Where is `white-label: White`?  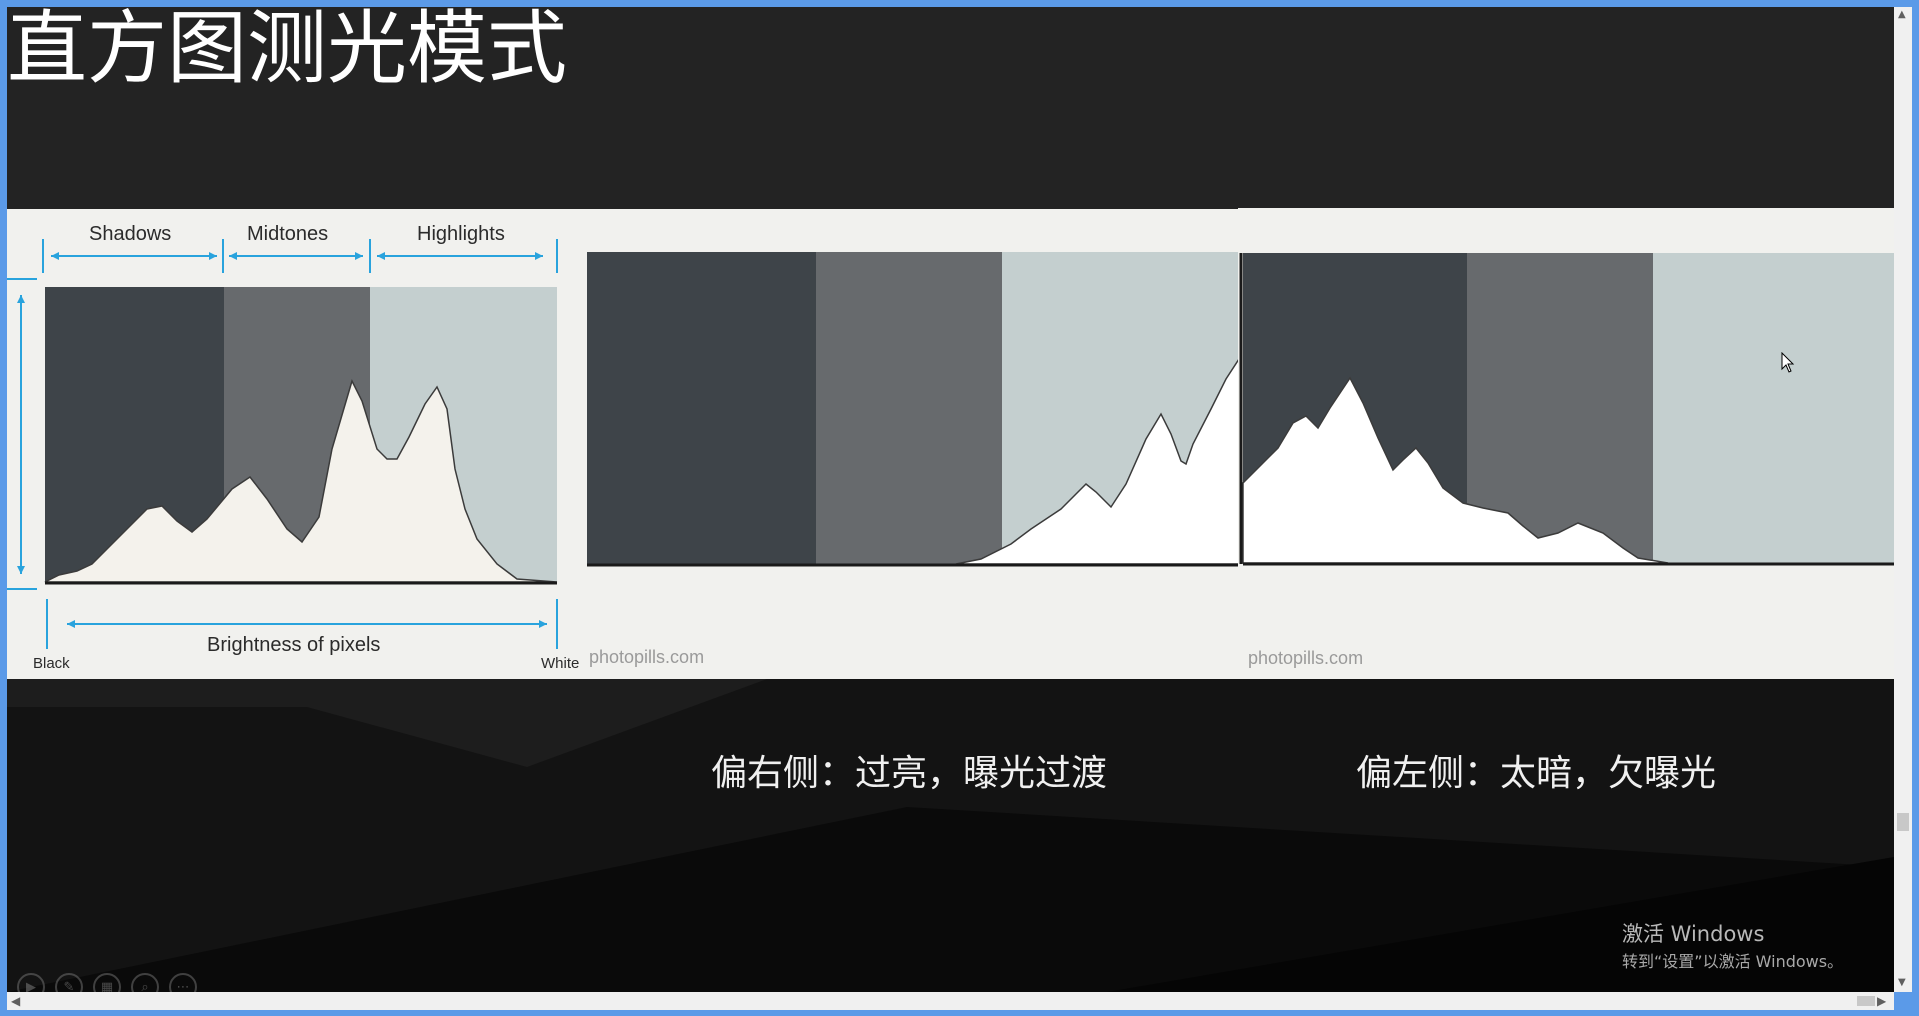
white-label: White is located at coordinates (560, 663).